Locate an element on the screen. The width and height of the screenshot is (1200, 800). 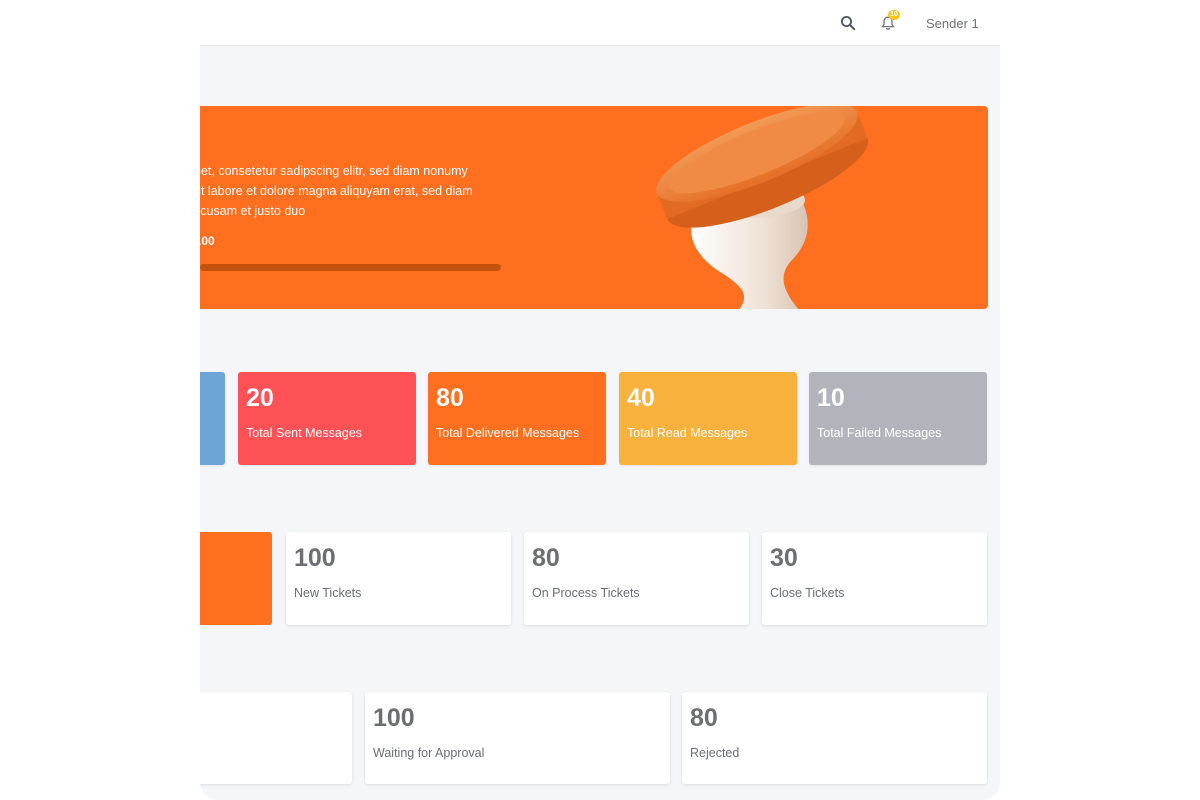
search-icon is located at coordinates (848, 23).